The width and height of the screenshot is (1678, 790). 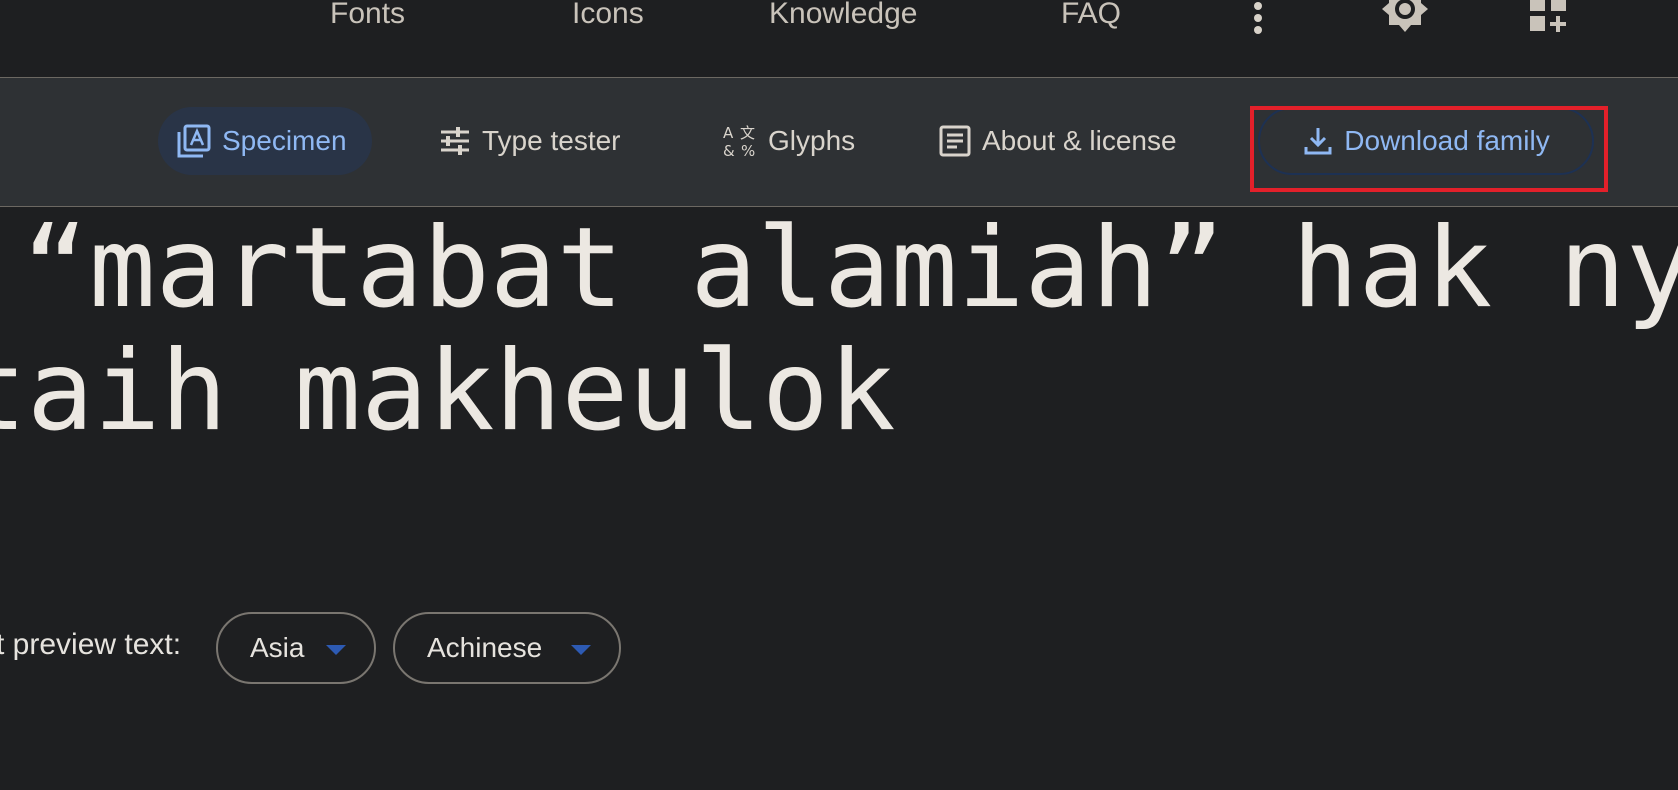 I want to click on tab-about-license: About & license, so click(x=1057, y=141).